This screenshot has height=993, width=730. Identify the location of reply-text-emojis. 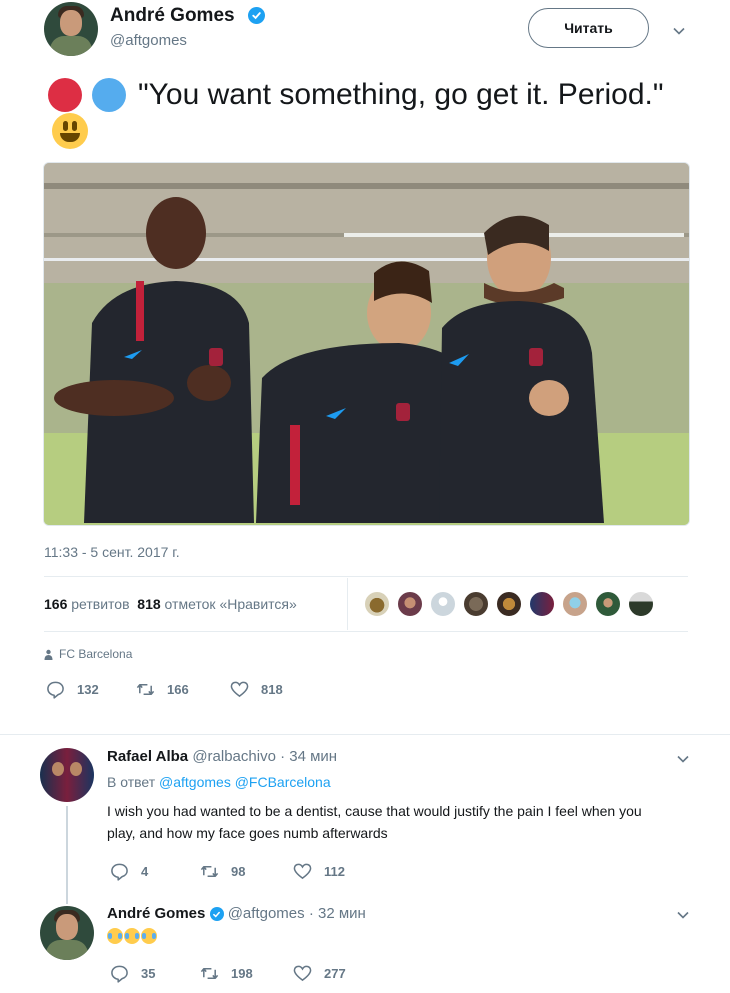
(132, 937).